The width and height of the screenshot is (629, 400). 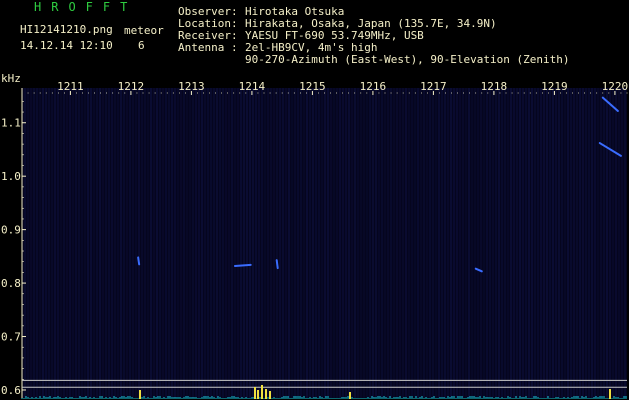 What do you see at coordinates (11, 283) in the screenshot?
I see `y-tick-label: 0.8` at bounding box center [11, 283].